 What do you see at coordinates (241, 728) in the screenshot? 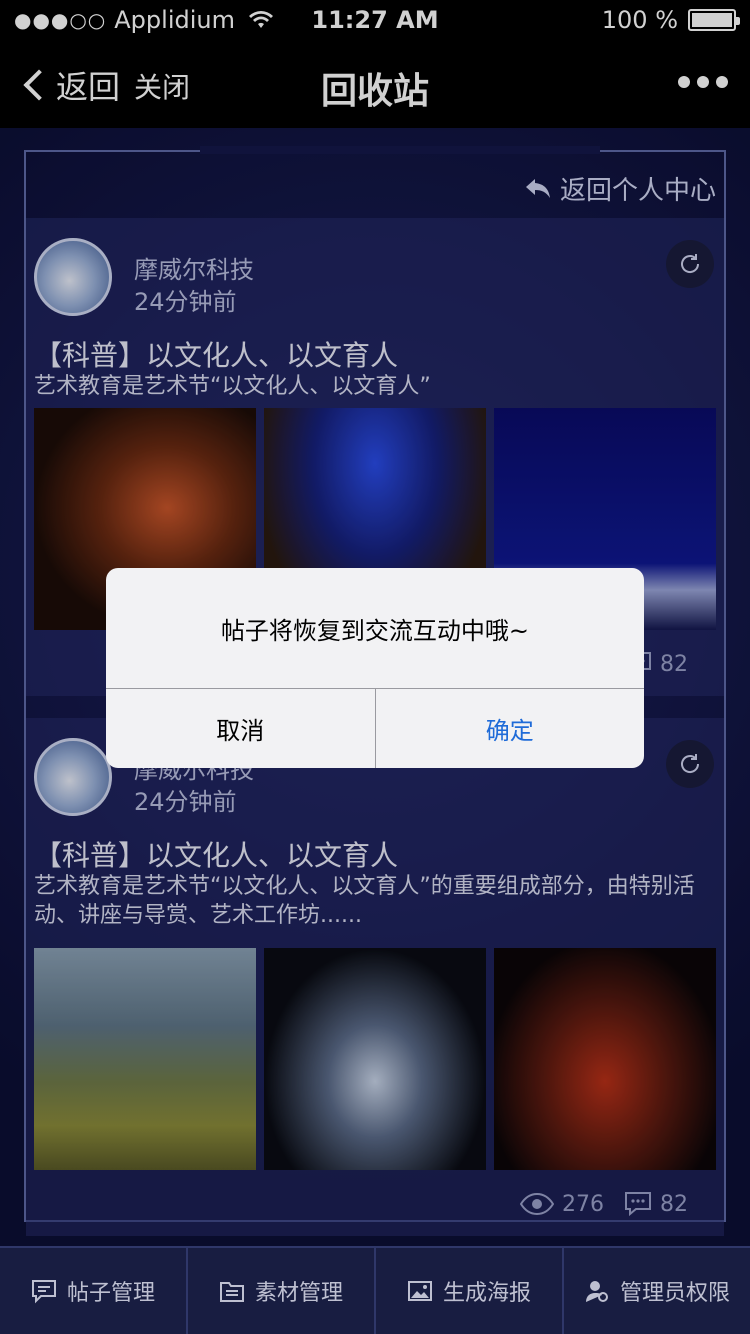
I see `cancel-button: 取消` at bounding box center [241, 728].